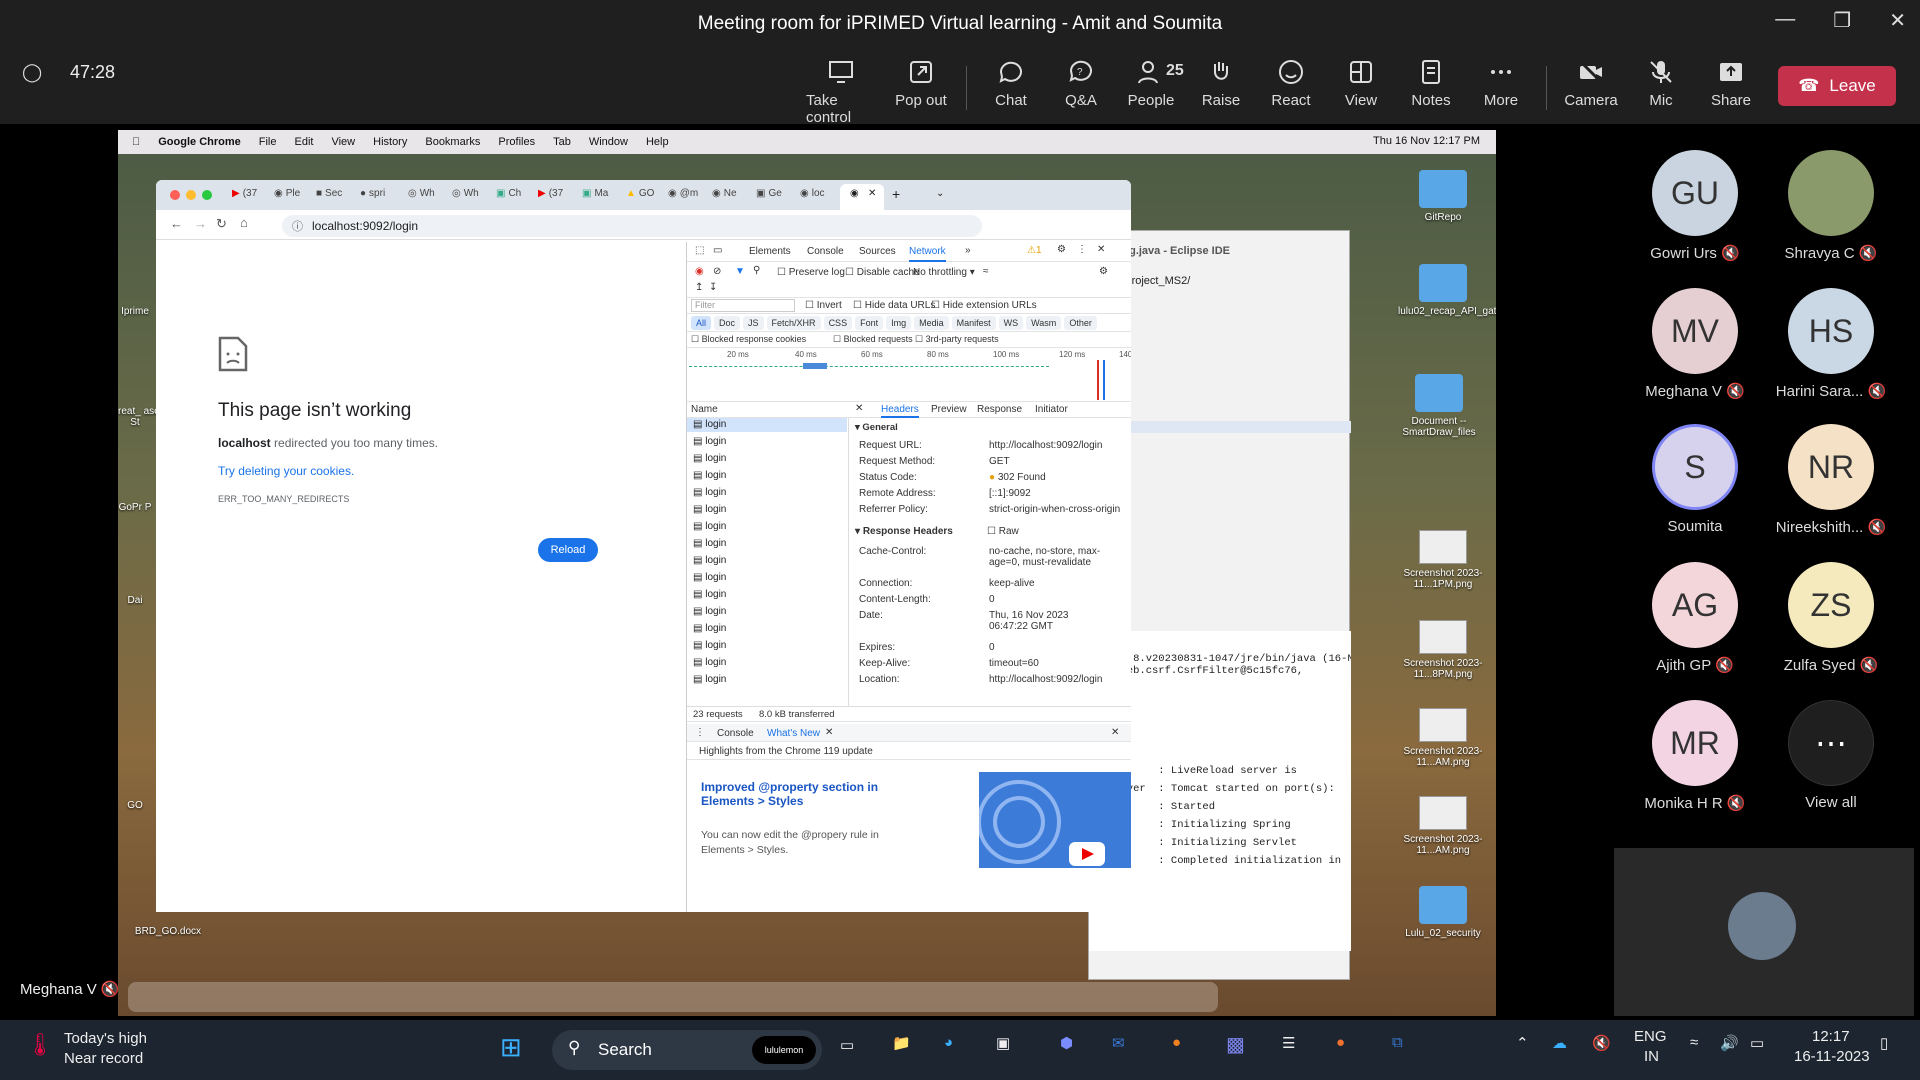 The height and width of the screenshot is (1080, 1920). I want to click on region-indicator: IN, so click(1651, 1056).